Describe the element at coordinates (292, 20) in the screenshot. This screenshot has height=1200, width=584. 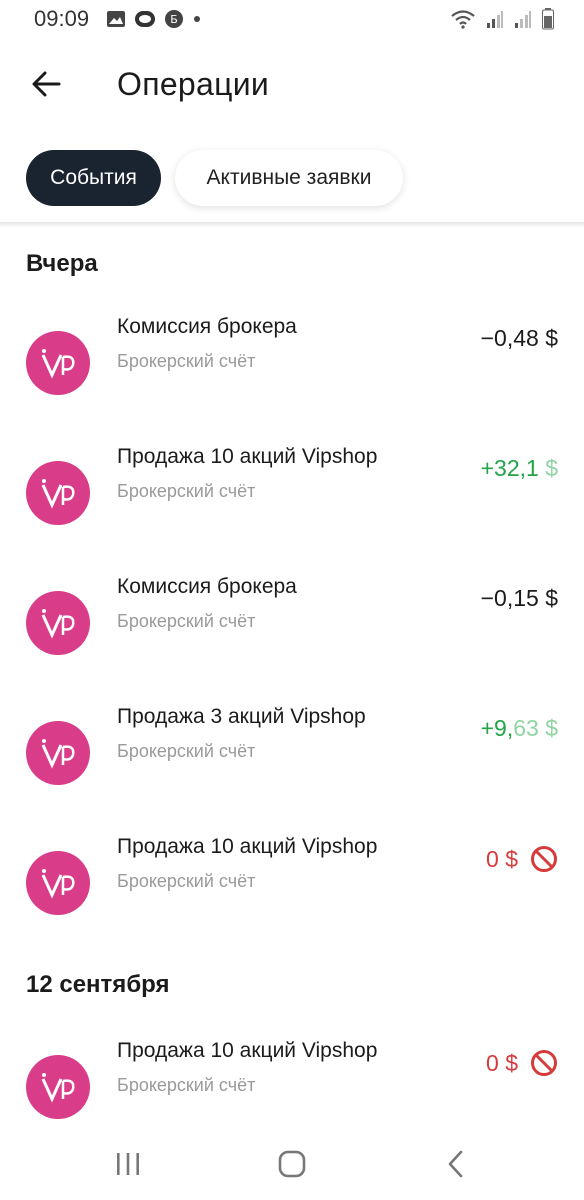
I see `status-bar: 09:09 Б` at that location.